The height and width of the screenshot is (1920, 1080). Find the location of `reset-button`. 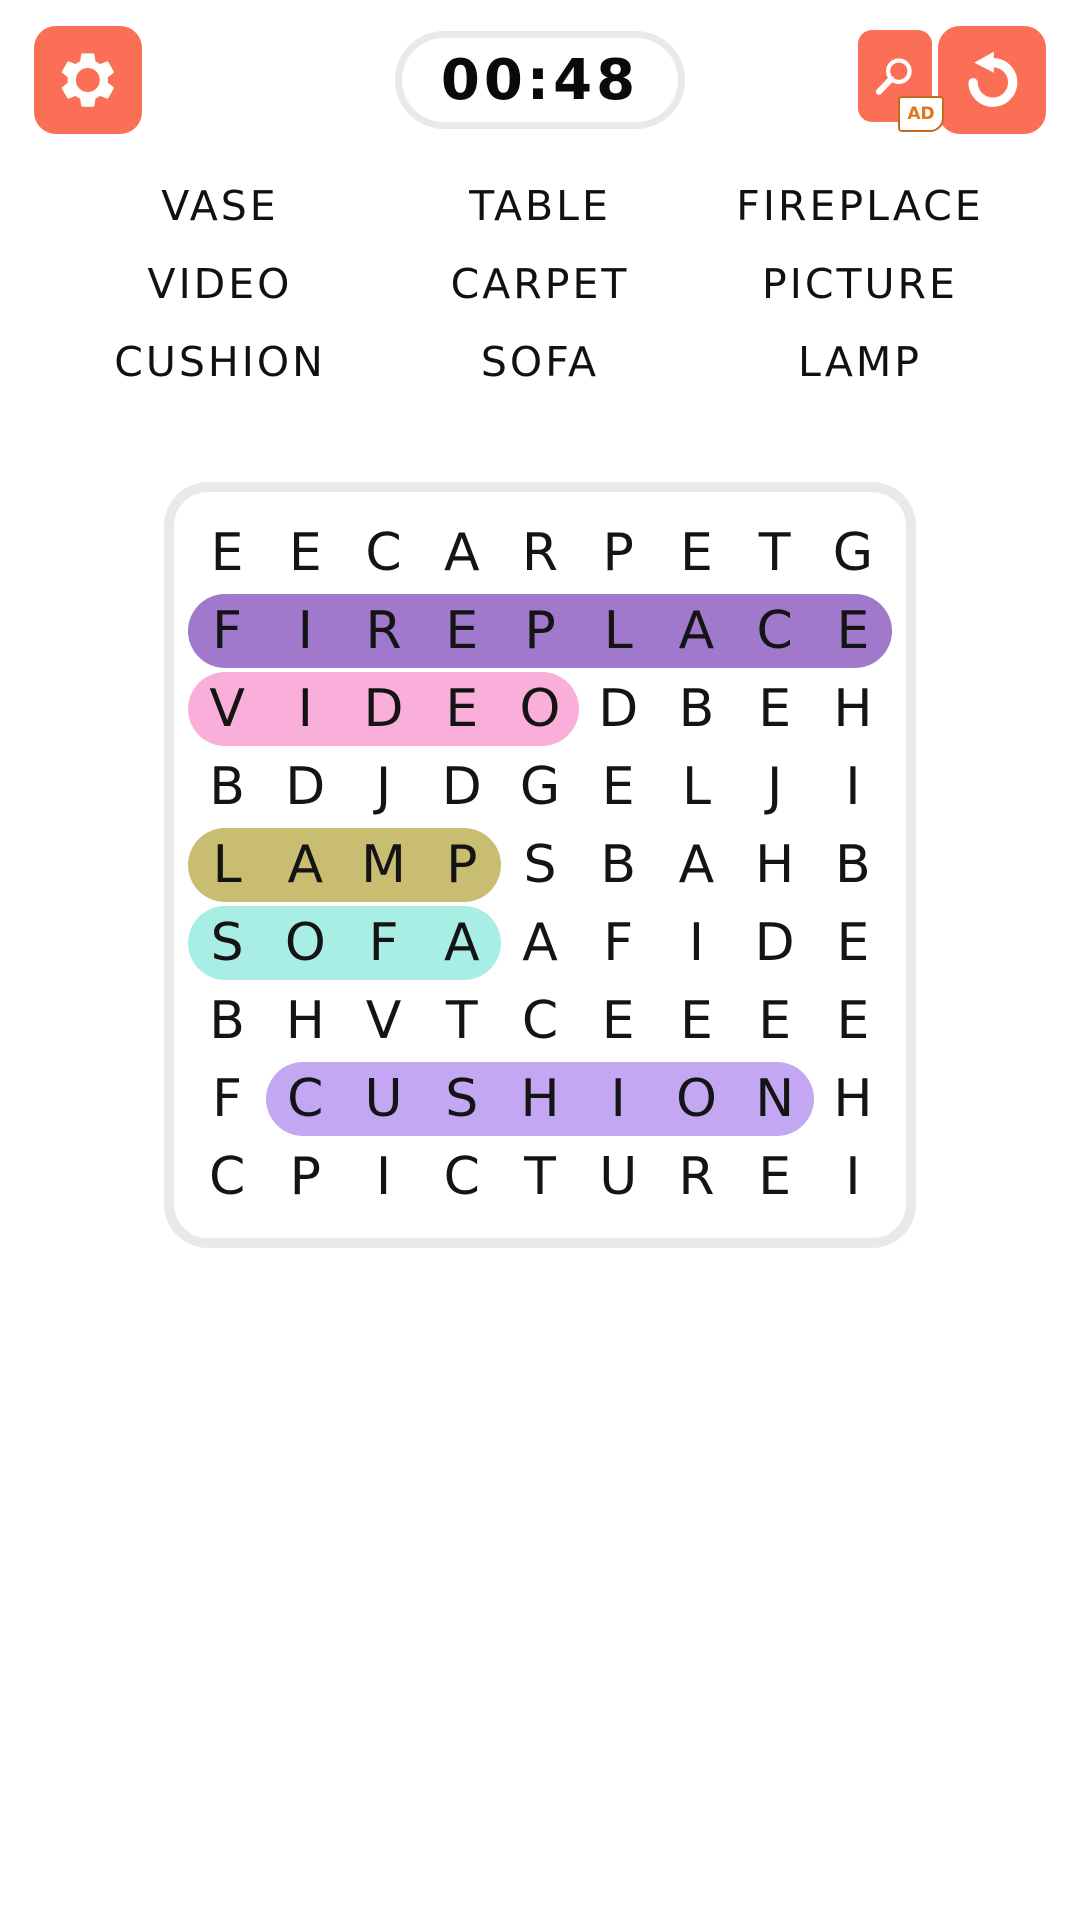

reset-button is located at coordinates (992, 80).